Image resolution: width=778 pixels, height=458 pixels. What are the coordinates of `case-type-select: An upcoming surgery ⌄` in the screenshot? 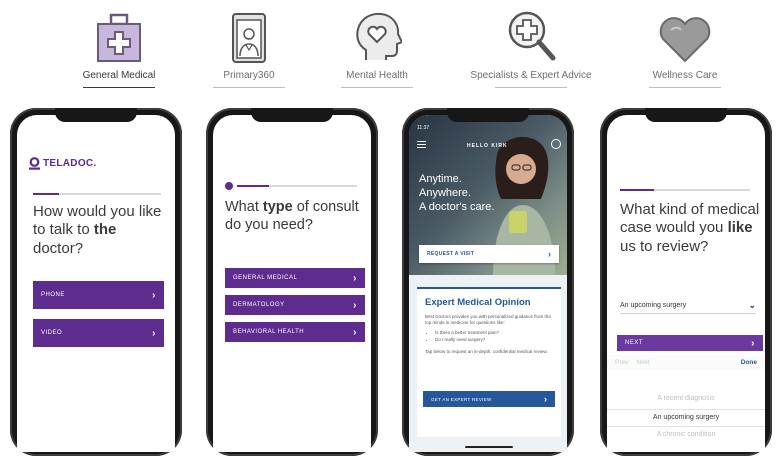 It's located at (688, 305).